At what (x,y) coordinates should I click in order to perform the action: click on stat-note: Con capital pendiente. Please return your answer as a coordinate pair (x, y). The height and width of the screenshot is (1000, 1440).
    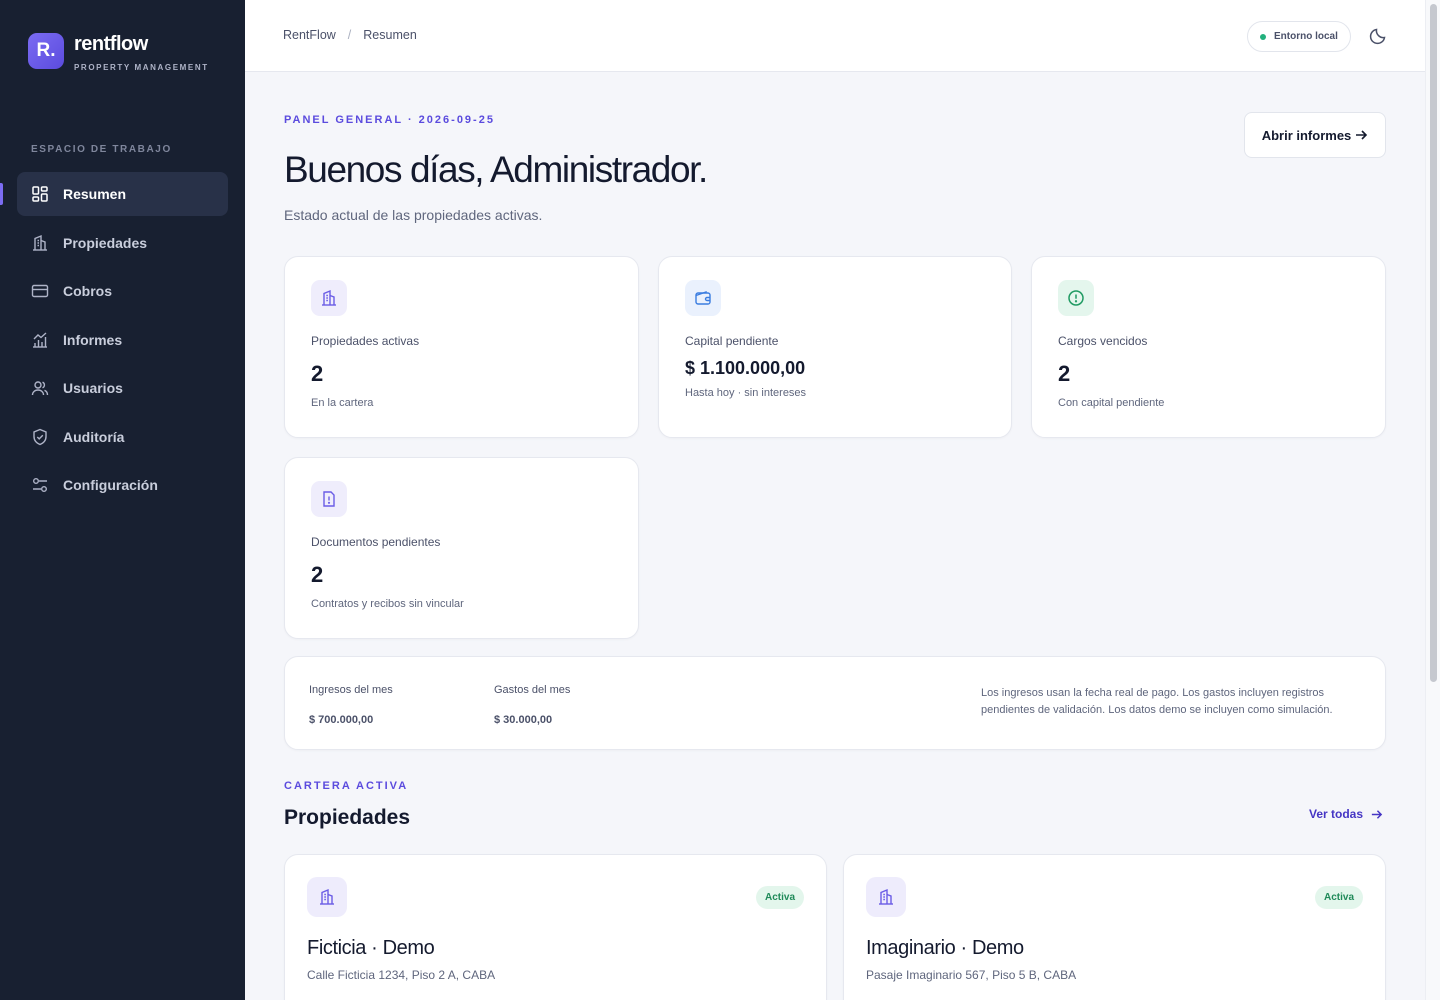
    Looking at the image, I should click on (1111, 403).